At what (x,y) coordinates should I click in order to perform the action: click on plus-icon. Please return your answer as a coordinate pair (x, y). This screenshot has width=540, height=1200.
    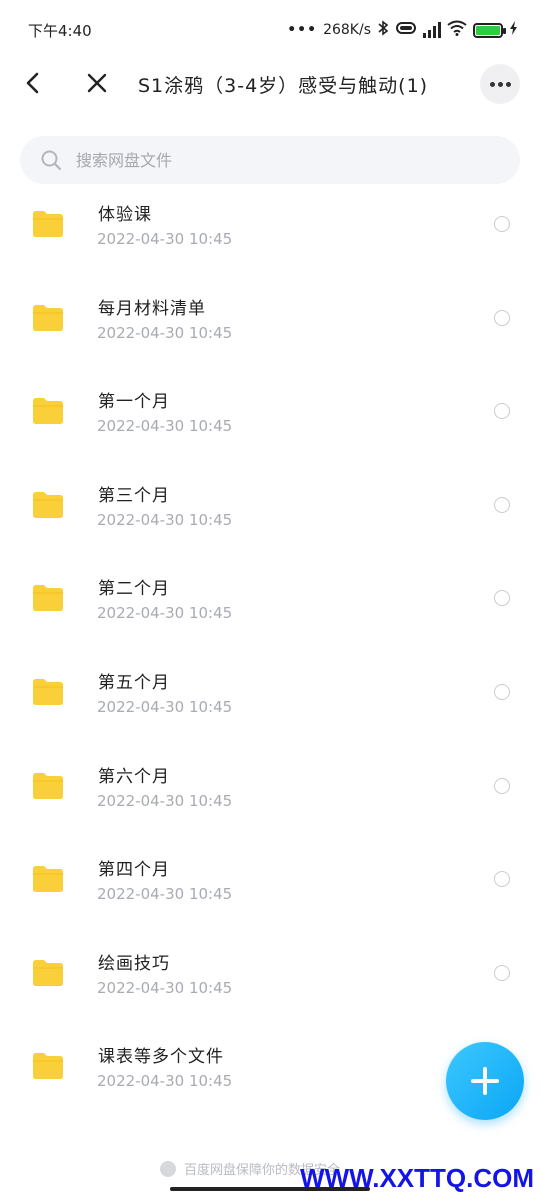
    Looking at the image, I should click on (485, 1081).